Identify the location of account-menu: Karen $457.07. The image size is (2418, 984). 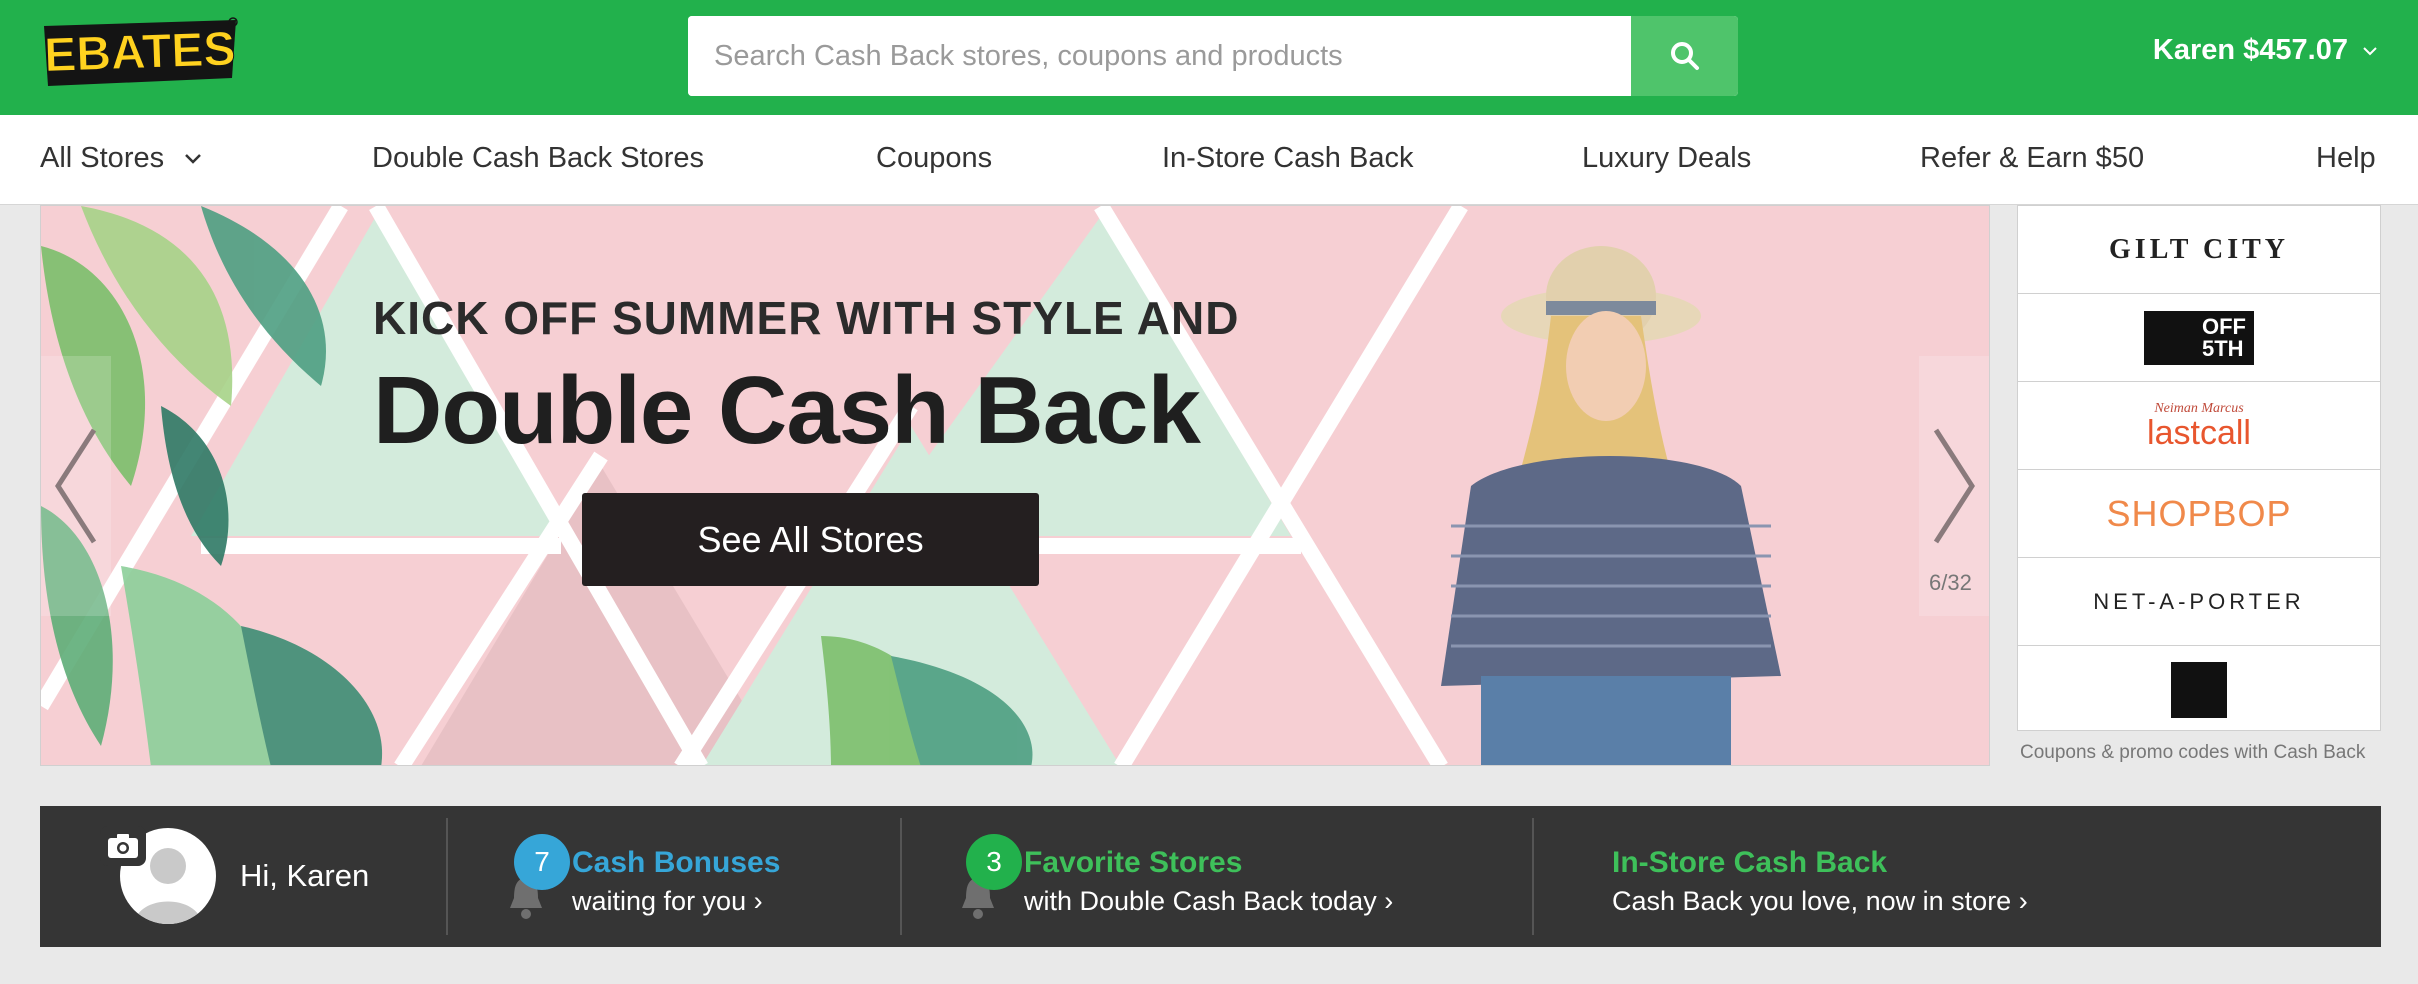
(2265, 50).